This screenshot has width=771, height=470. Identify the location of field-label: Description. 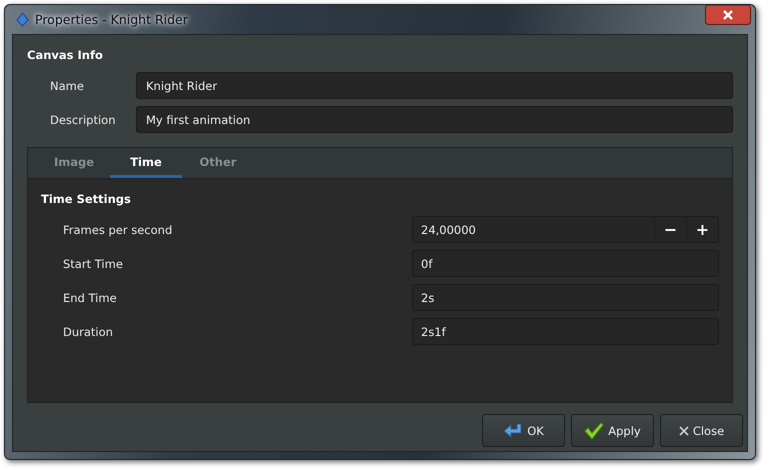
(82, 119).